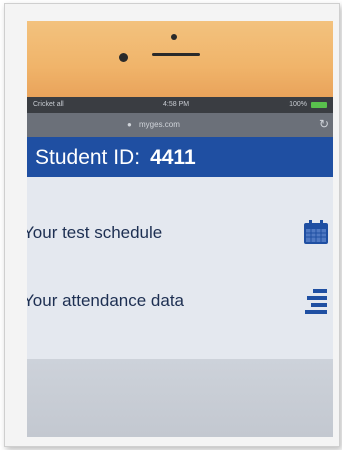 The image size is (342, 450). I want to click on student-id-header: Student ID: 4411, so click(180, 157).